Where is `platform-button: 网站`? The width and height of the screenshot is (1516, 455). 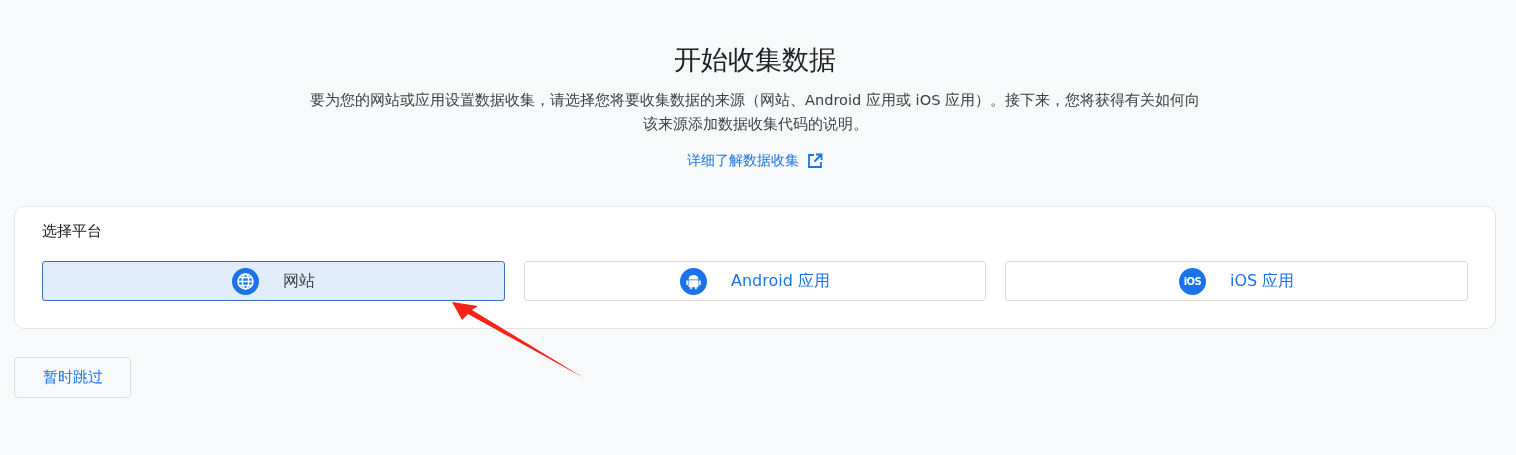
platform-button: 网站 is located at coordinates (273, 281).